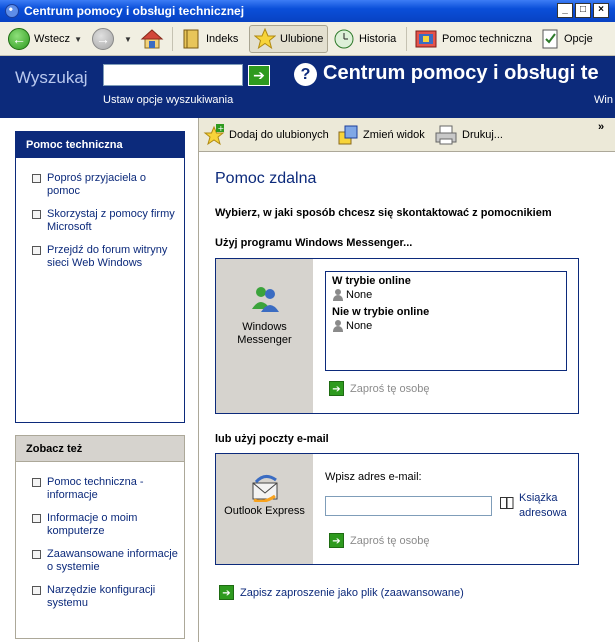  I want to click on window-title: Centrum pomocy i obsługi technicznej, so click(134, 11).